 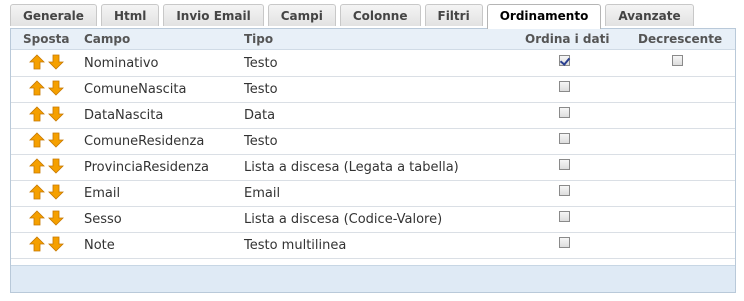 I want to click on header-decrescente: Decrescente, so click(x=680, y=39).